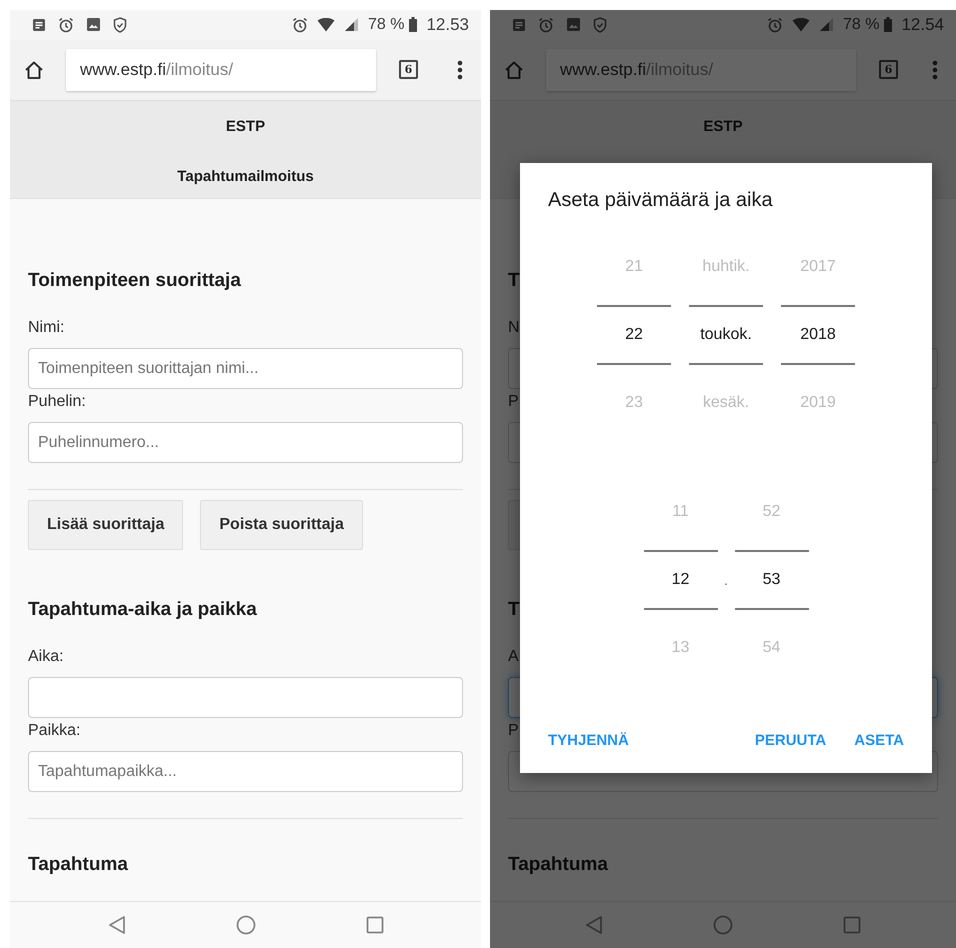  What do you see at coordinates (460, 70) in the screenshot?
I see `menu-icon` at bounding box center [460, 70].